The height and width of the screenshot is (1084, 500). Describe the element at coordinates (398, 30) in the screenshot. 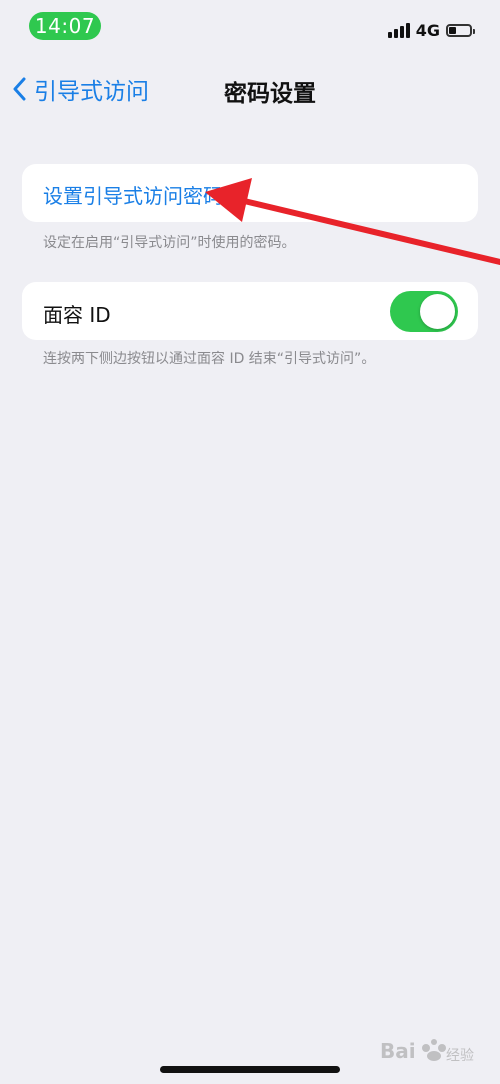

I see `signal-icon` at that location.